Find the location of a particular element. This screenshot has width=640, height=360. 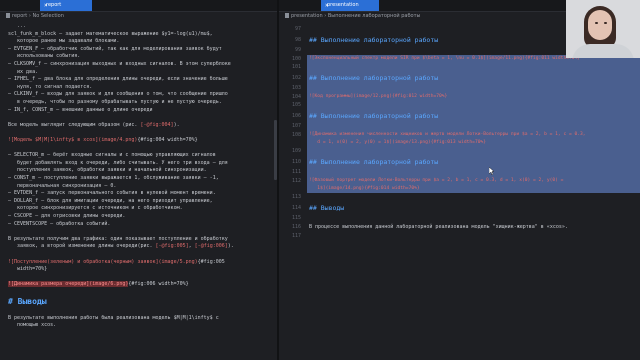

line-text: width=70%} is located at coordinates (27, 269).